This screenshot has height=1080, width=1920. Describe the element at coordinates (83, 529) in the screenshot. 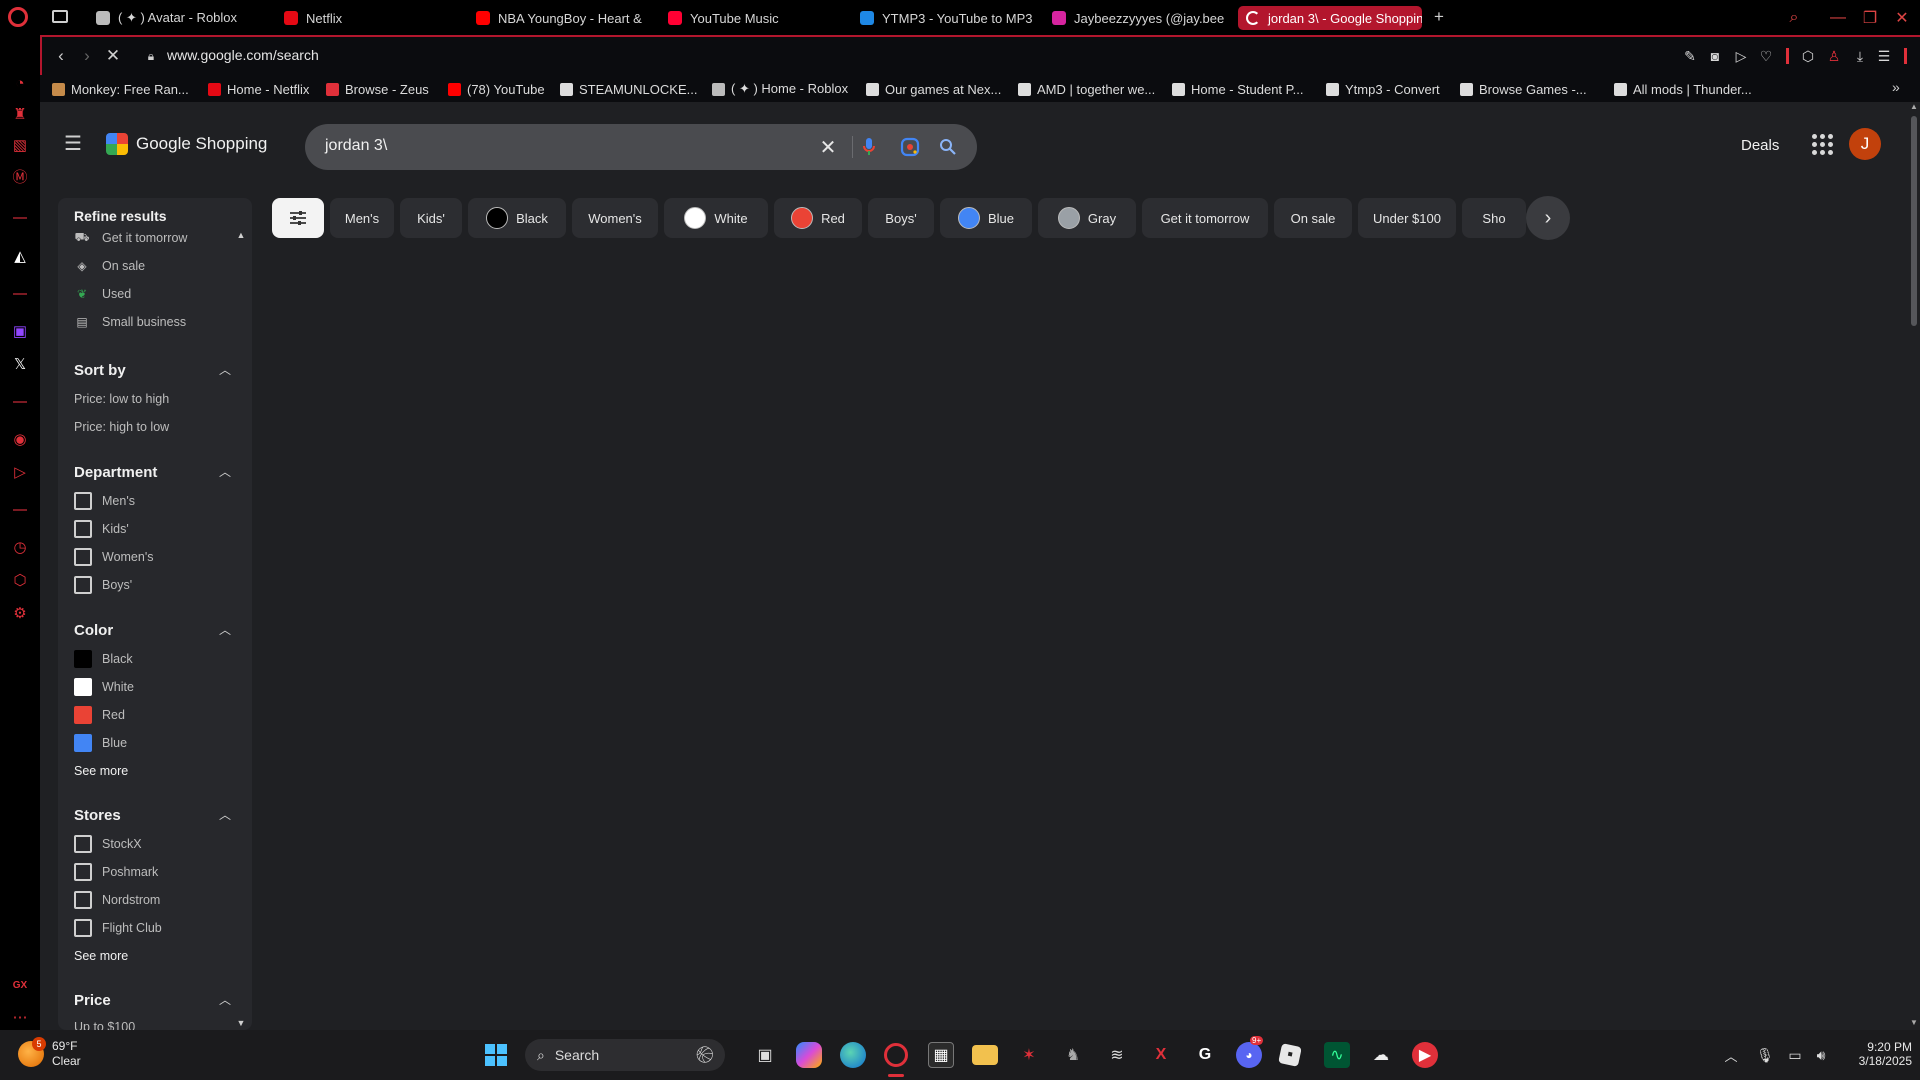

I see `checkbox-kids` at that location.